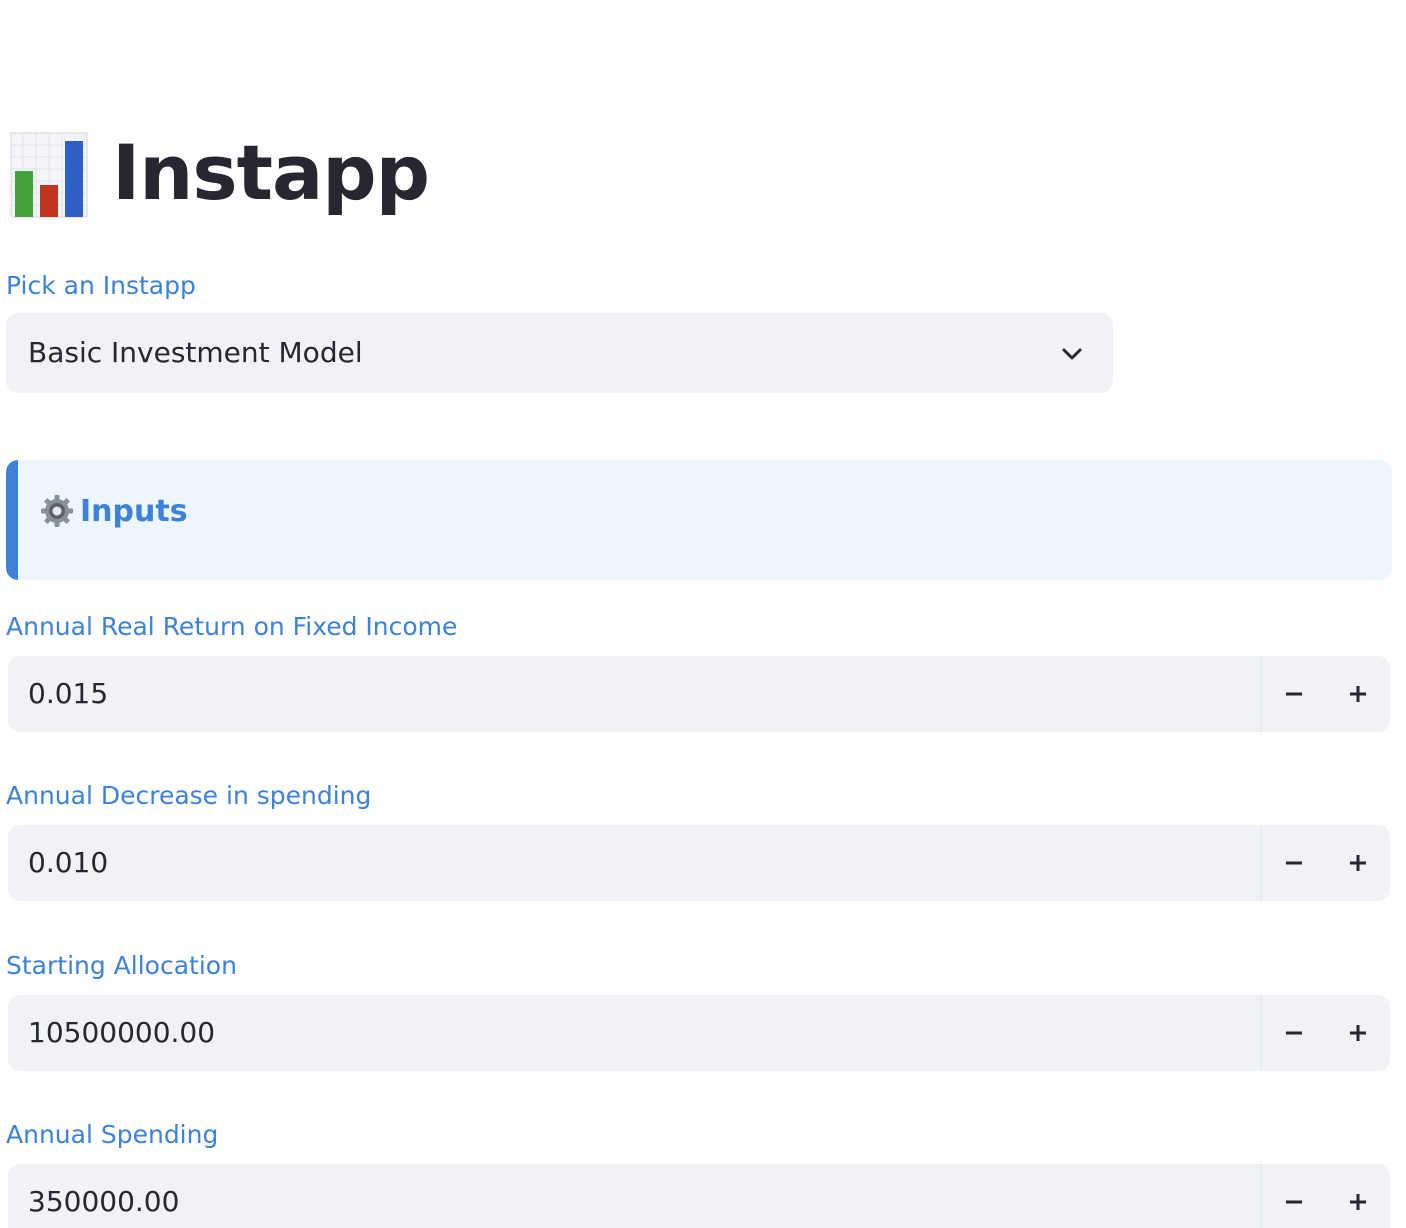  I want to click on chevron-down-icon, so click(1072, 354).